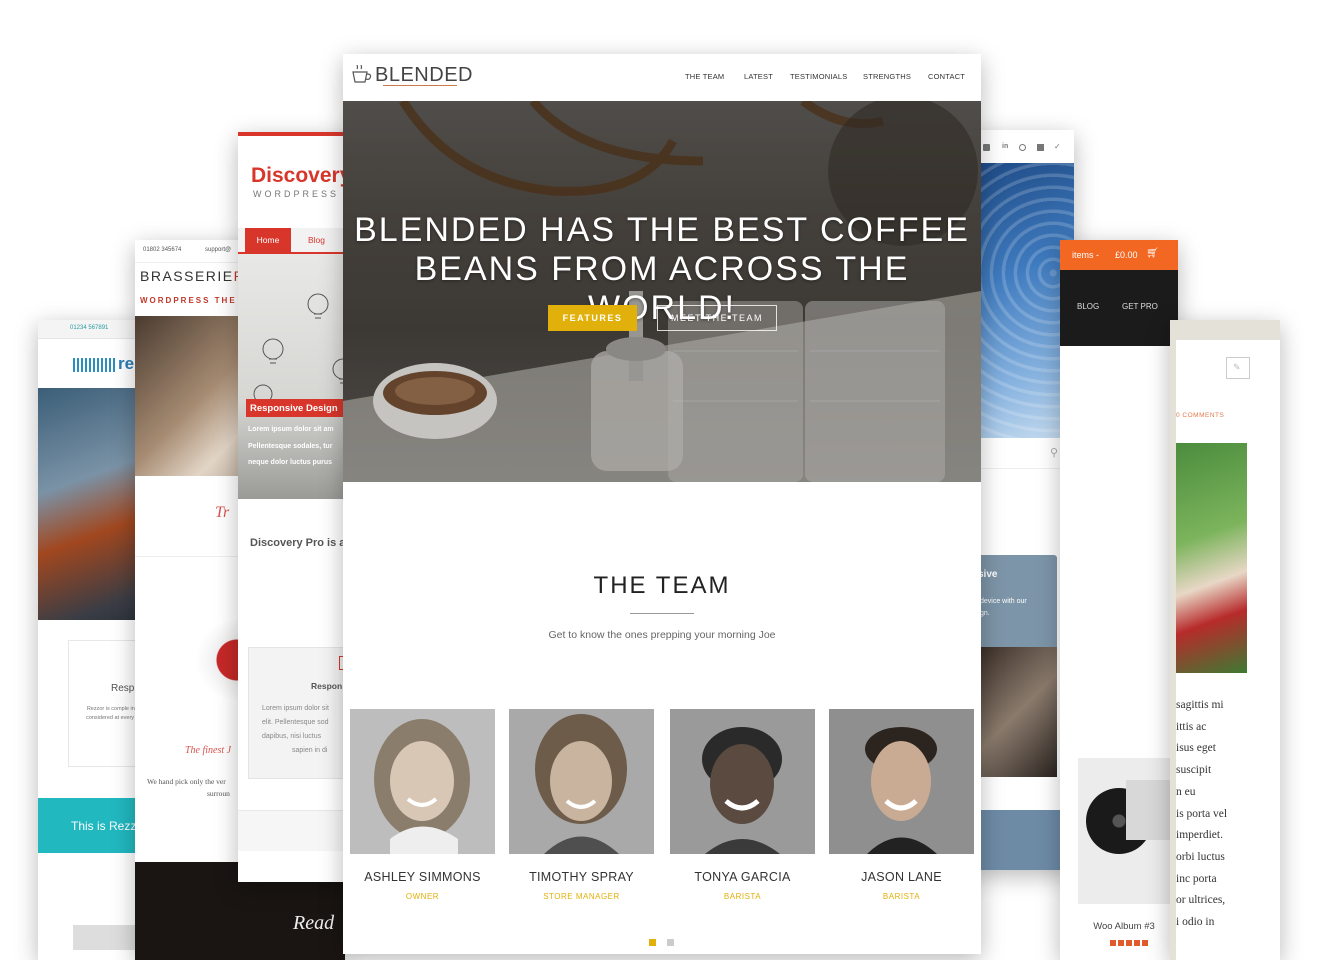 Image resolution: width=1318 pixels, height=960 pixels. What do you see at coordinates (1196, 748) in the screenshot?
I see `blog-line: isus eget` at bounding box center [1196, 748].